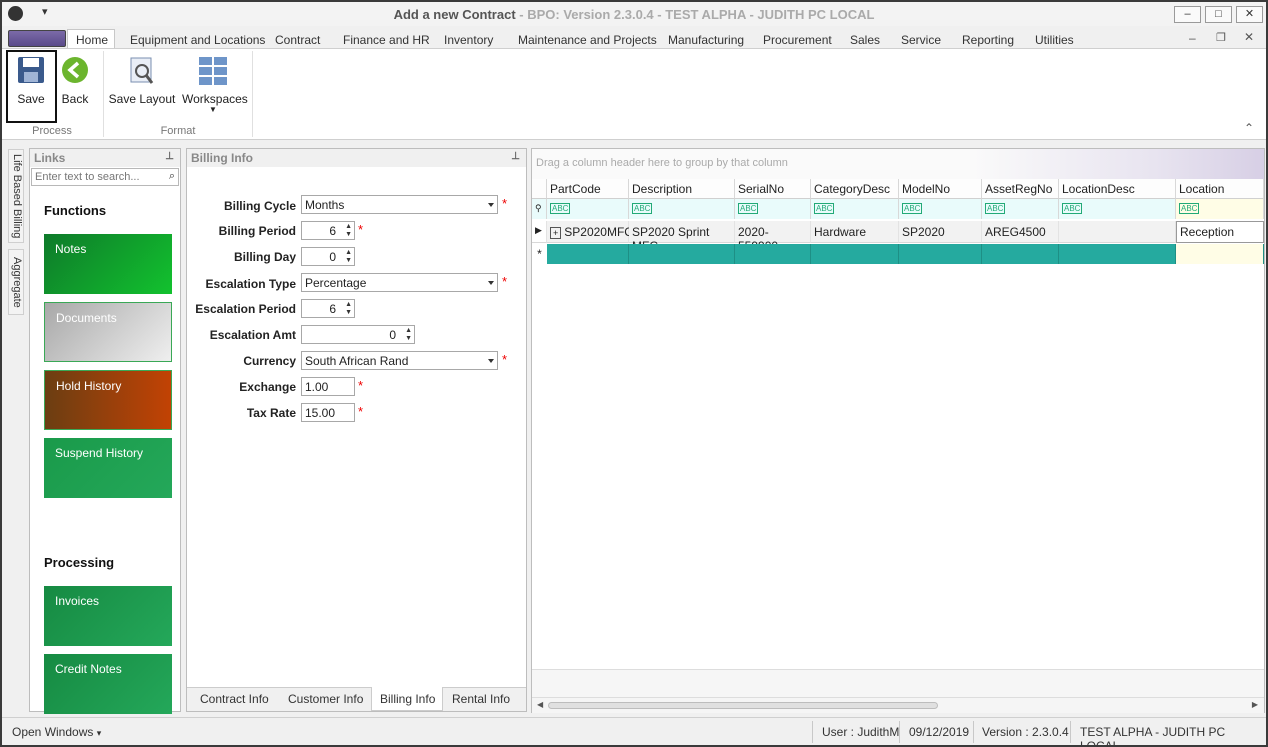 The image size is (1268, 747). I want to click on notes-tile: Notes, so click(108, 264).